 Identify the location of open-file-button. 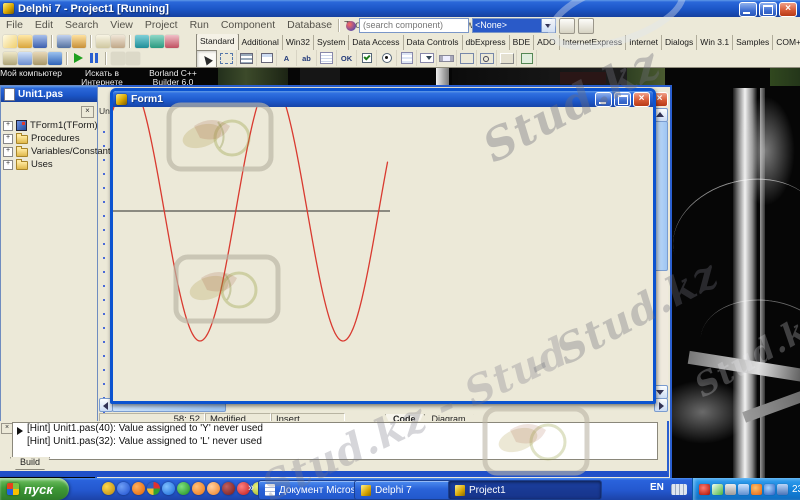
(25, 41).